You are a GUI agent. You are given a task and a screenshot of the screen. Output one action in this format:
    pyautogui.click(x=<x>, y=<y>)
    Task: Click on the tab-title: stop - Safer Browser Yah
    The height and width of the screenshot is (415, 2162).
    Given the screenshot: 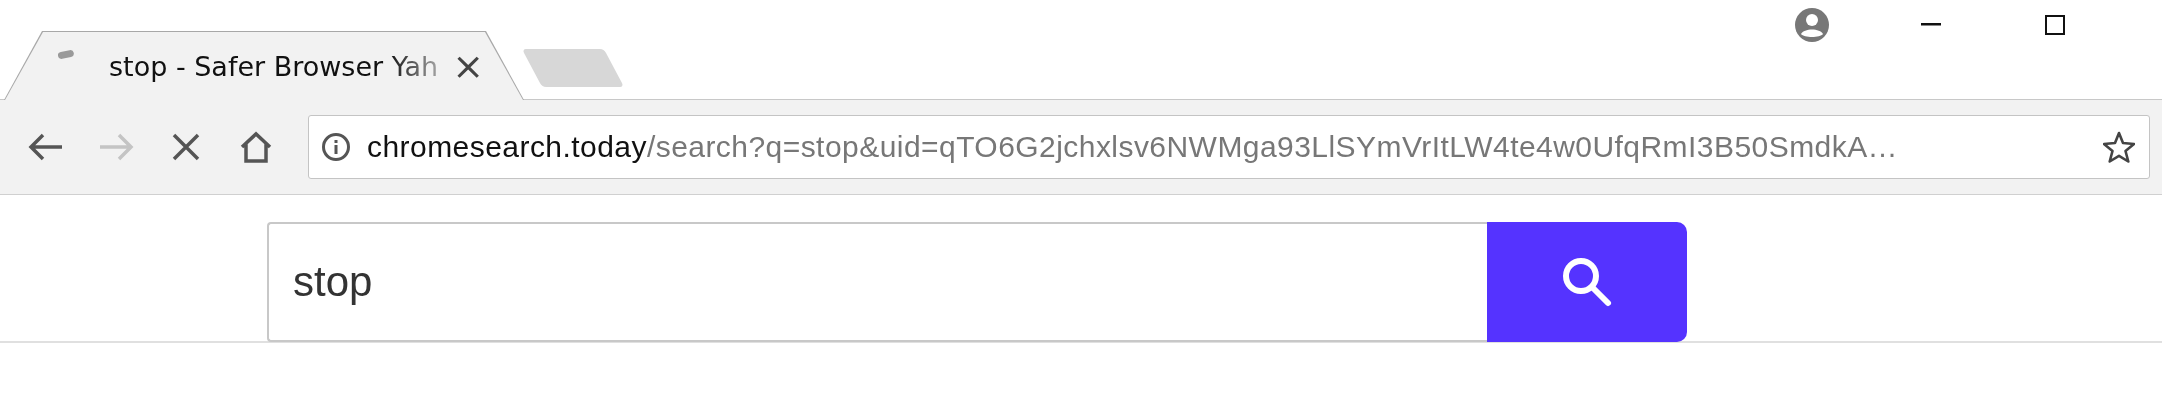 What is the action you would take?
    pyautogui.click(x=274, y=66)
    